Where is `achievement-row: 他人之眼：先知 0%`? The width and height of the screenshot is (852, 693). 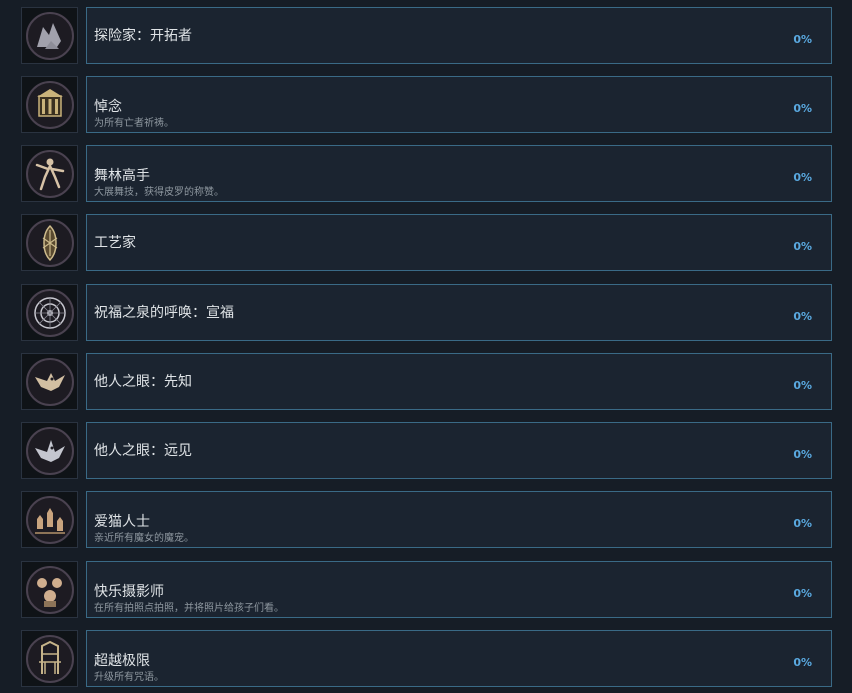 achievement-row: 他人之眼：先知 0% is located at coordinates (426, 382).